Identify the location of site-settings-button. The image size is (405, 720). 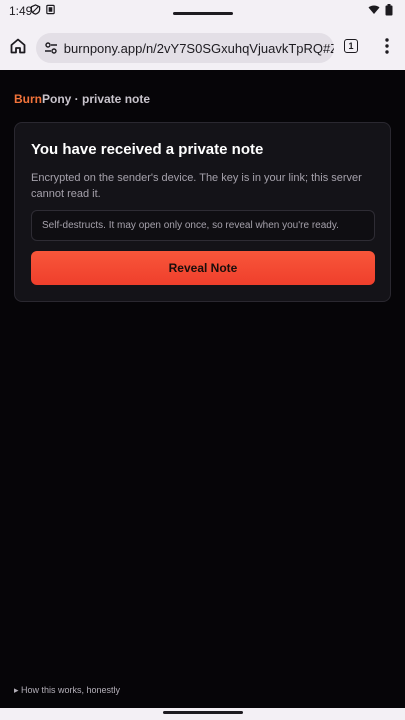
(51, 48).